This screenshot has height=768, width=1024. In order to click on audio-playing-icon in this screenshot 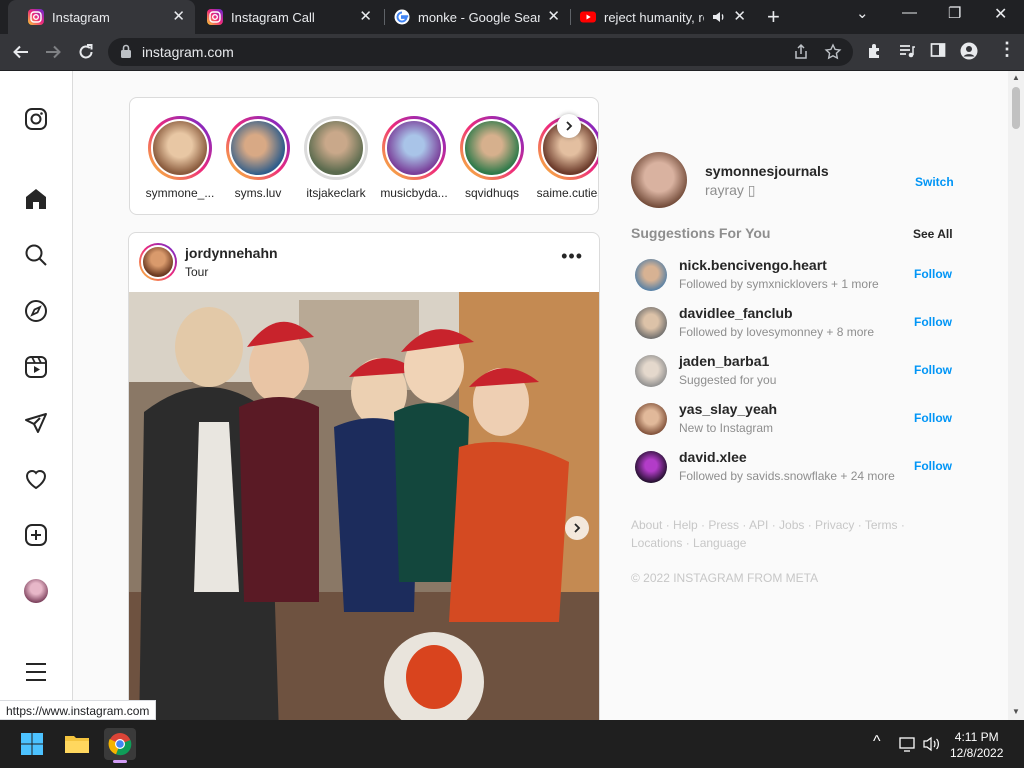, I will do `click(719, 17)`.